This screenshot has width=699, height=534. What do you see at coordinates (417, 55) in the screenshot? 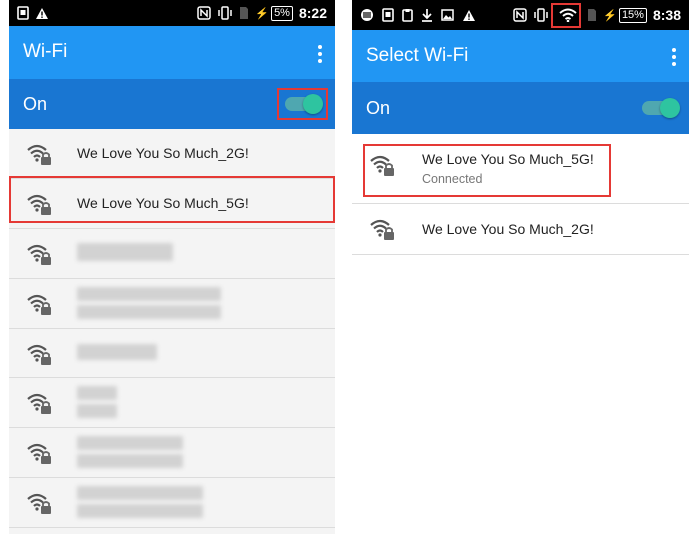
I see `page-title: Select Wi-Fi` at bounding box center [417, 55].